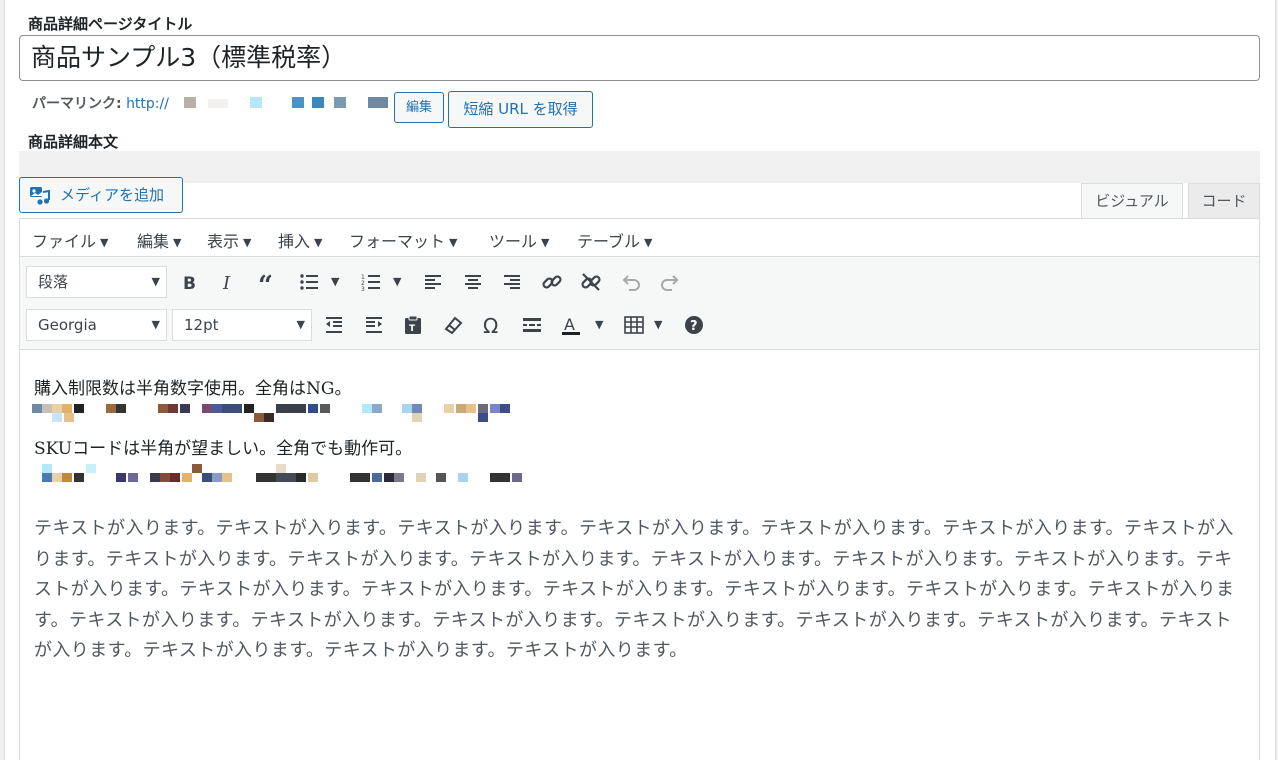 The image size is (1278, 760). I want to click on numbered-list-button: 123, so click(371, 282).